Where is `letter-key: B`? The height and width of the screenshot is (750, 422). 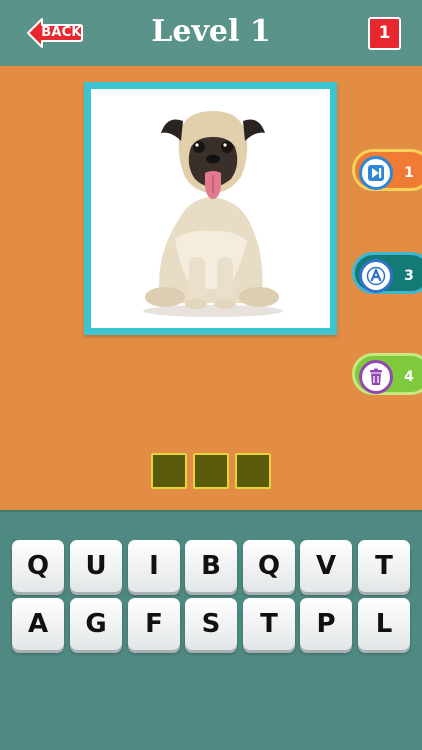 letter-key: B is located at coordinates (211, 566).